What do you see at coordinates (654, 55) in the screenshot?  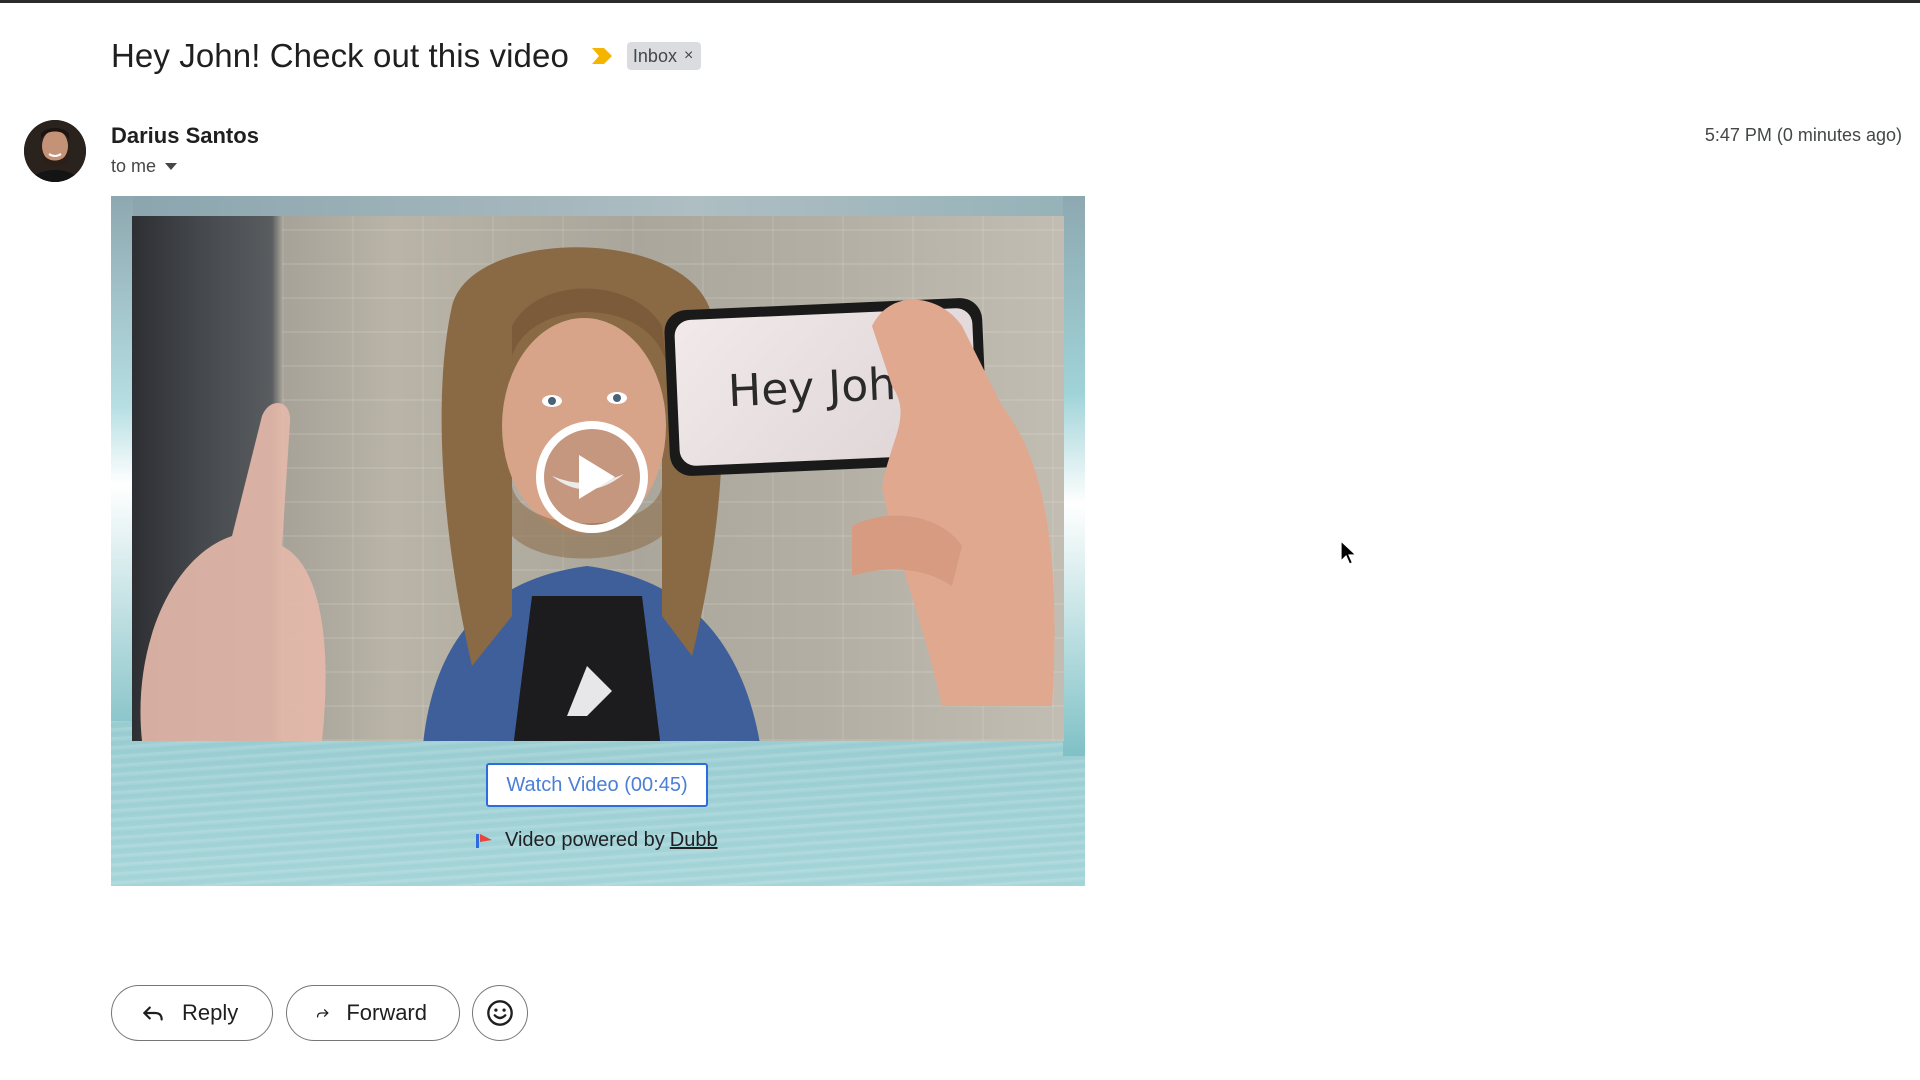 I see `label-chip-text: Inbox` at bounding box center [654, 55].